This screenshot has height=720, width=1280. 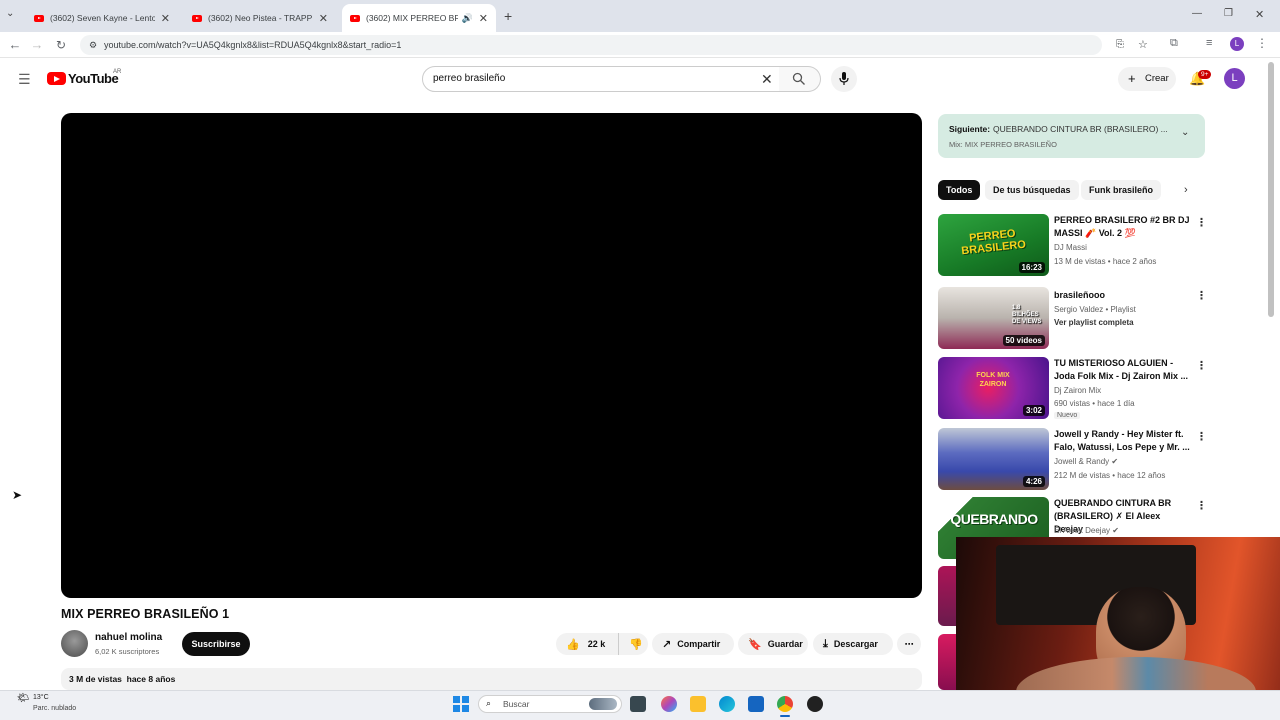 What do you see at coordinates (1033, 481) in the screenshot?
I see `duration-badge: 4:26` at bounding box center [1033, 481].